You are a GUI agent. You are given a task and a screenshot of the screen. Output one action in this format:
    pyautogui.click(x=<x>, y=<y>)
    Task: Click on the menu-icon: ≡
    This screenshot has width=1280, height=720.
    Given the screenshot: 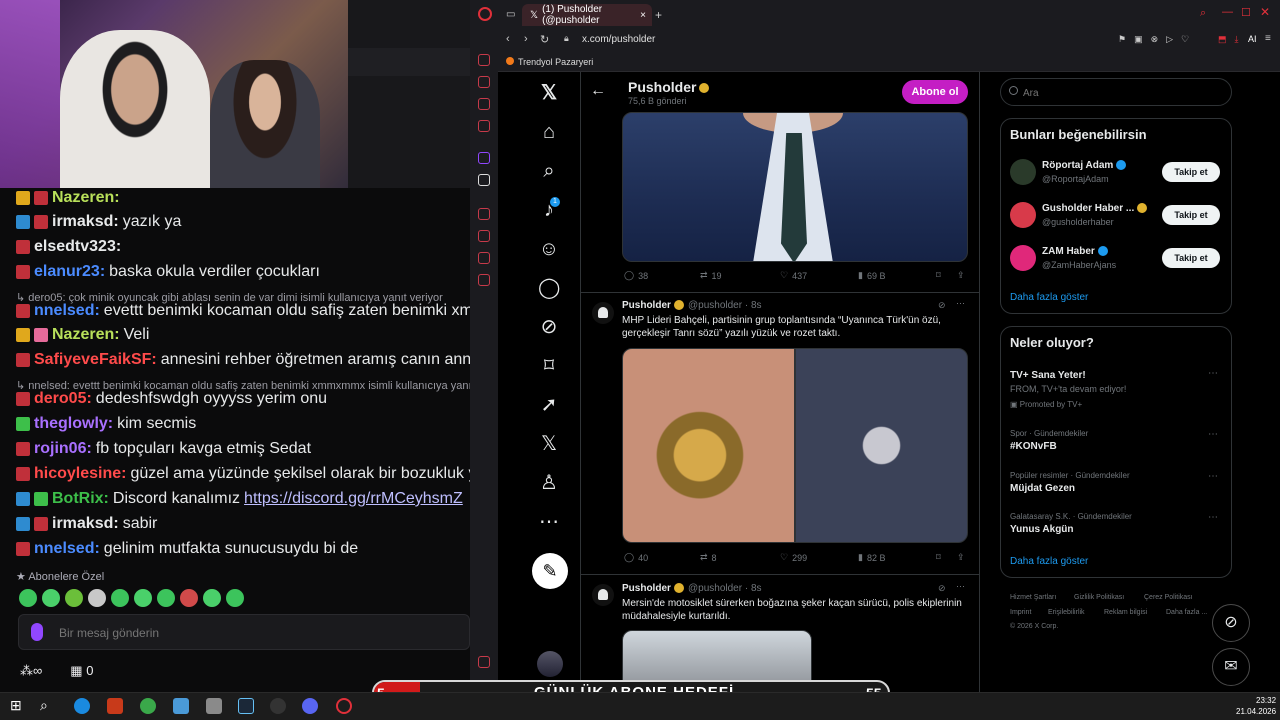 What is the action you would take?
    pyautogui.click(x=1268, y=38)
    